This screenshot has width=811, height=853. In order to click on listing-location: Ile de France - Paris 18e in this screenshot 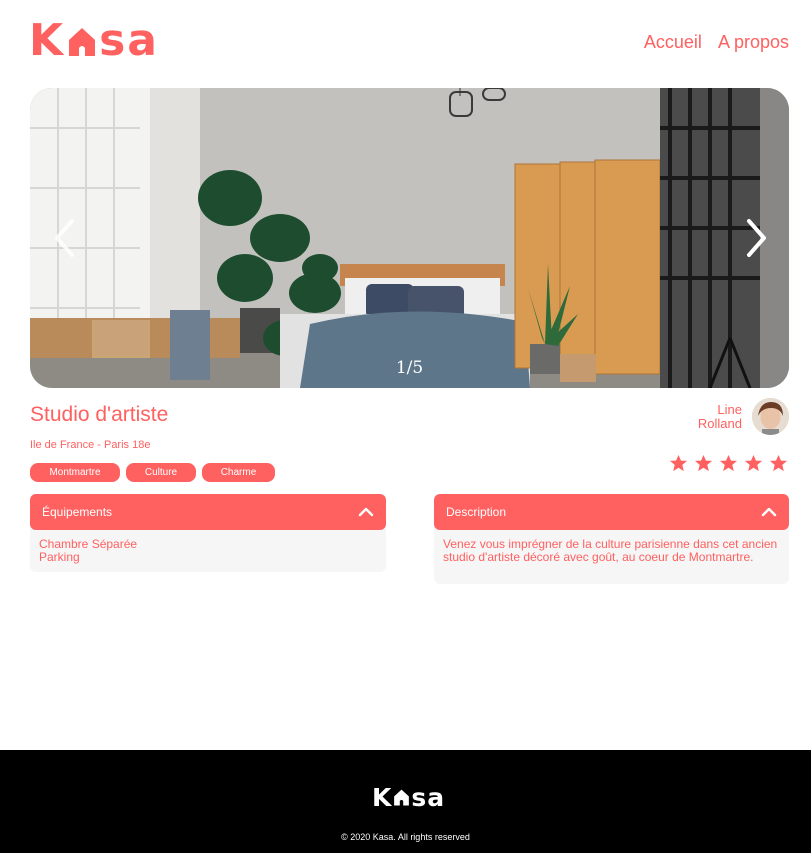, I will do `click(90, 445)`.